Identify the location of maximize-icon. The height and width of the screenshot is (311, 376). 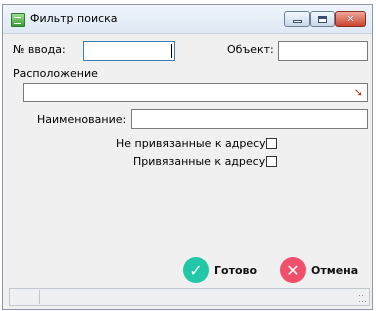
(322, 19).